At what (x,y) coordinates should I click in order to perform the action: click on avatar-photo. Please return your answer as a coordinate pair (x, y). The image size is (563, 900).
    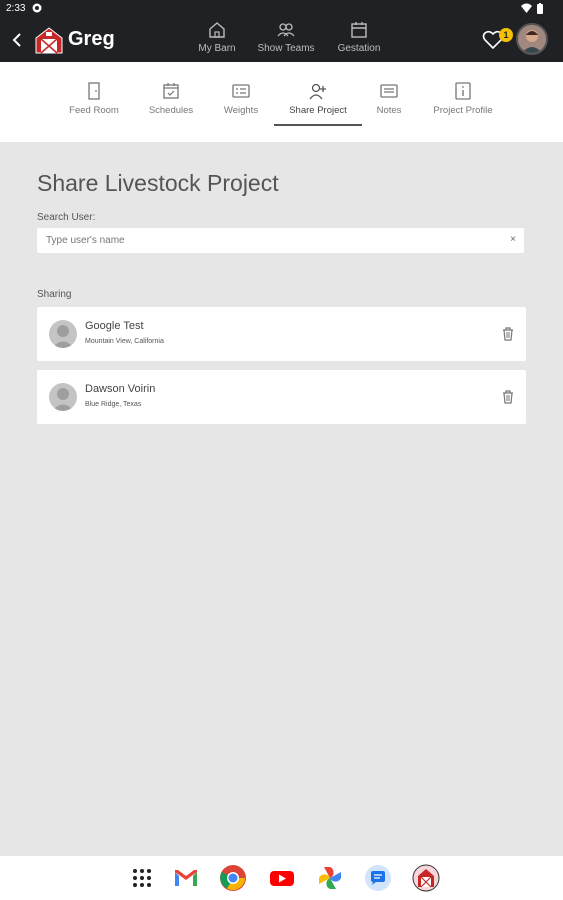
    Looking at the image, I should click on (532, 39).